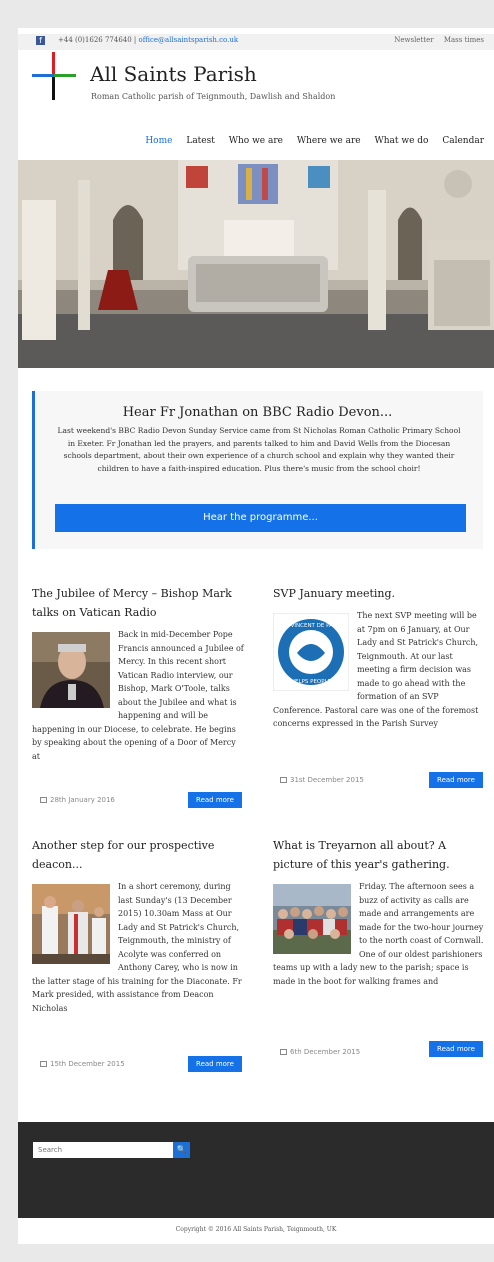 The width and height of the screenshot is (494, 1262). I want to click on post-date: 6th December 2015, so click(320, 1052).